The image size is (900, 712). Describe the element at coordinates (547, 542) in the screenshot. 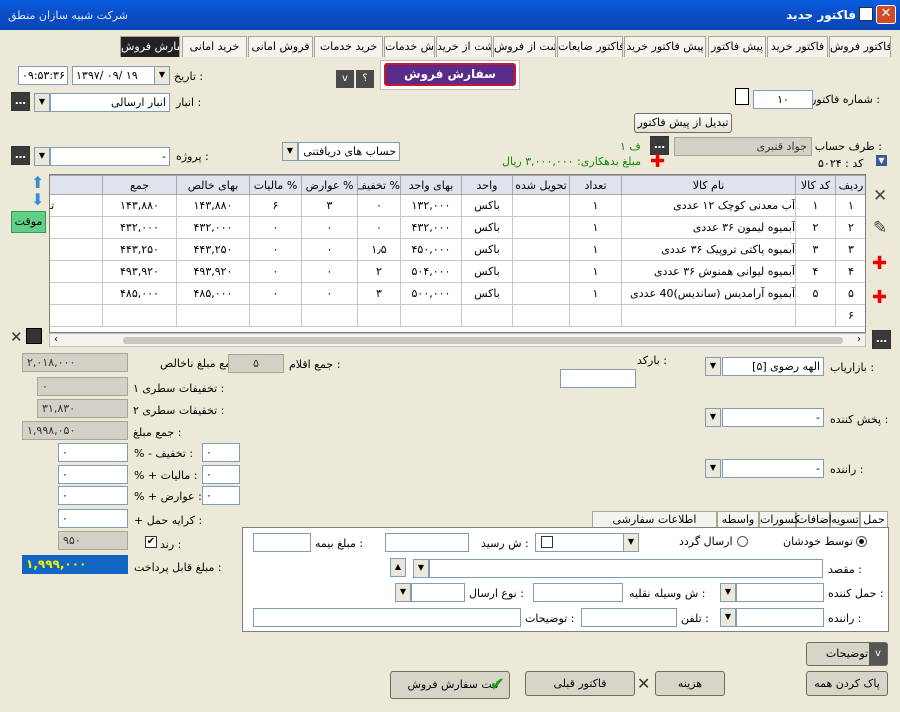

I see `courier-select-checkbox` at that location.